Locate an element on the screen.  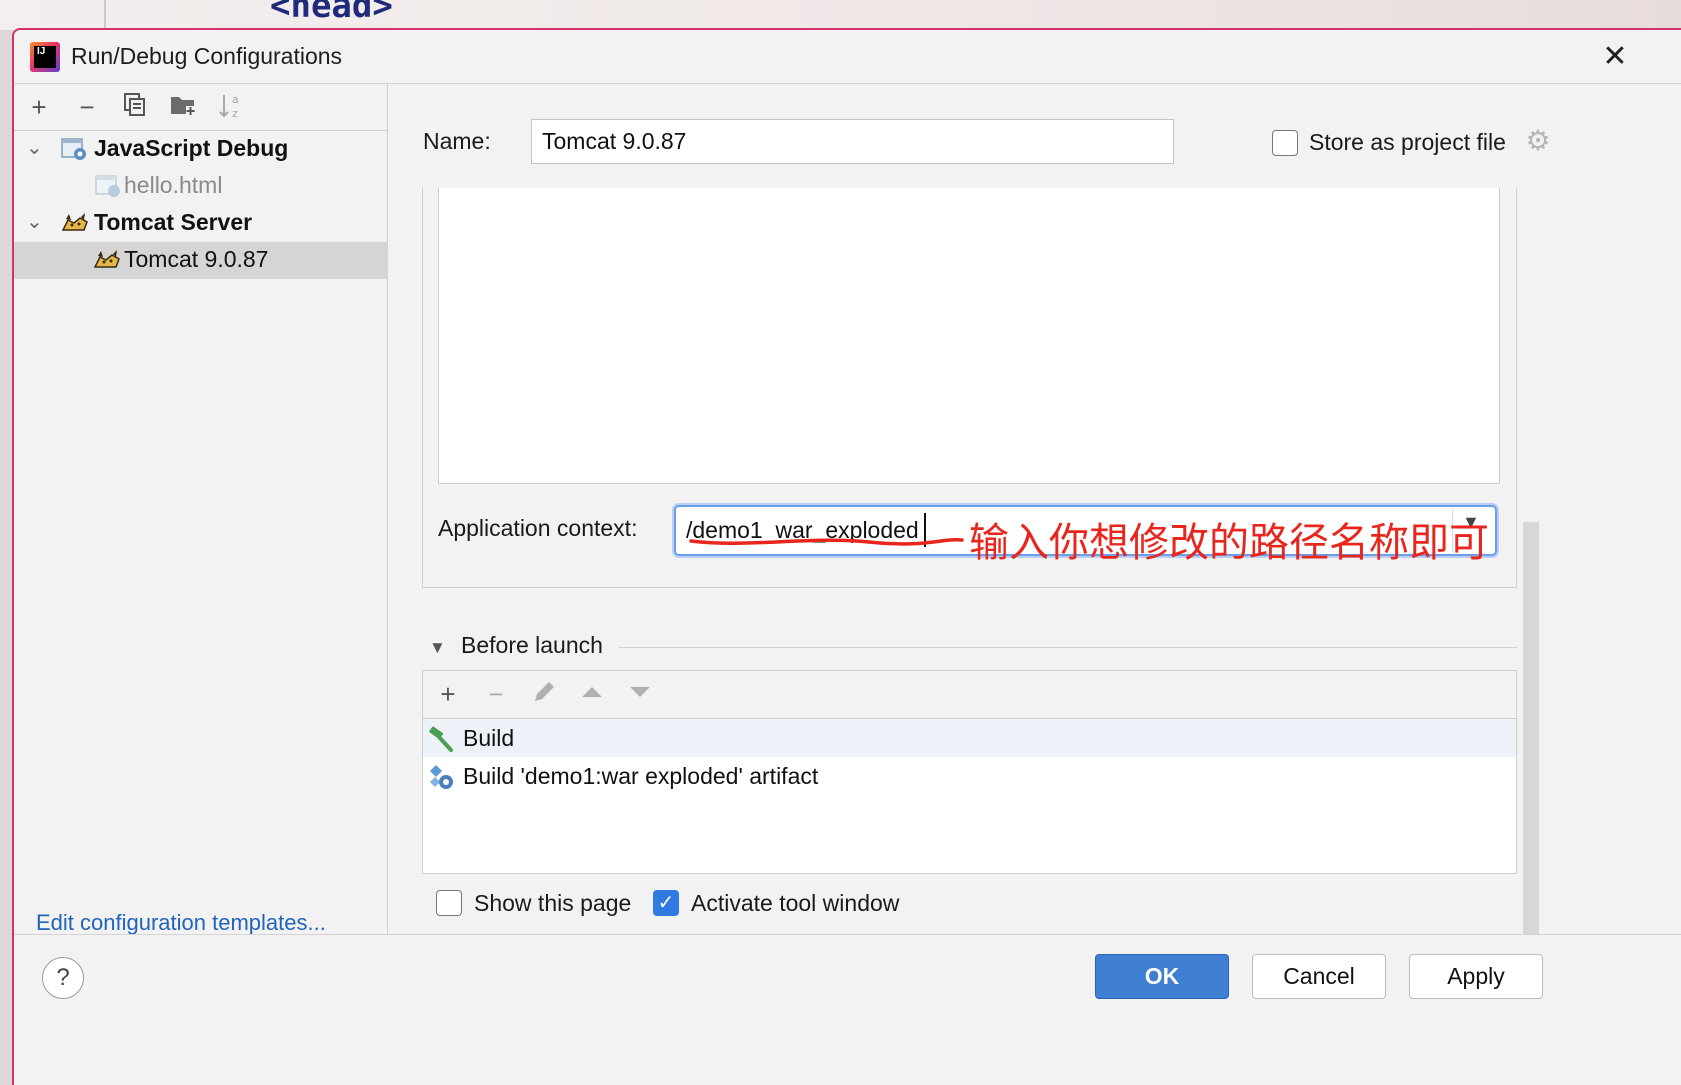
app-icon-text: IJ is located at coordinates (45, 57).